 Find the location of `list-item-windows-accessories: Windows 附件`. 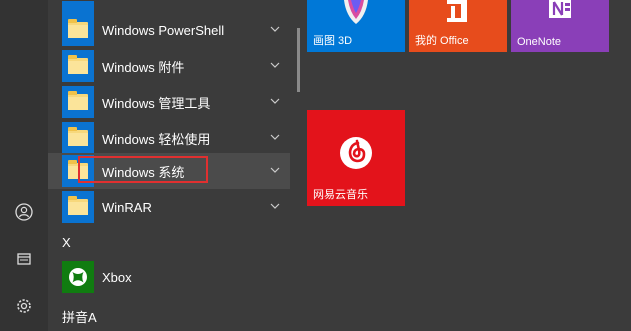

list-item-windows-accessories: Windows 附件 is located at coordinates (169, 66).